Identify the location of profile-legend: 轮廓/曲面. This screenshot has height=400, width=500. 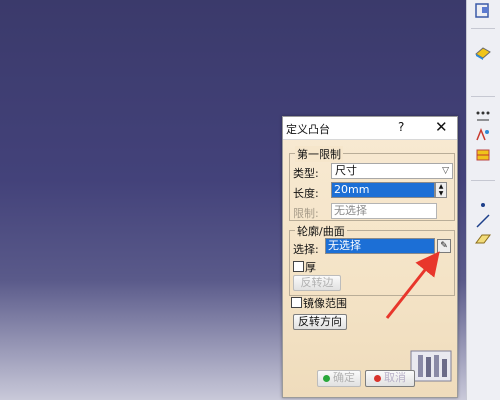
(321, 231).